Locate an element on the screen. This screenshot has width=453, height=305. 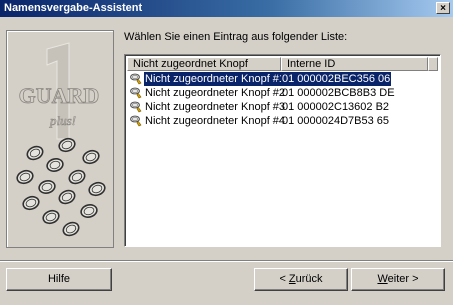
row-name: Nicht zugeordneter Knopf #4 is located at coordinates (215, 121).